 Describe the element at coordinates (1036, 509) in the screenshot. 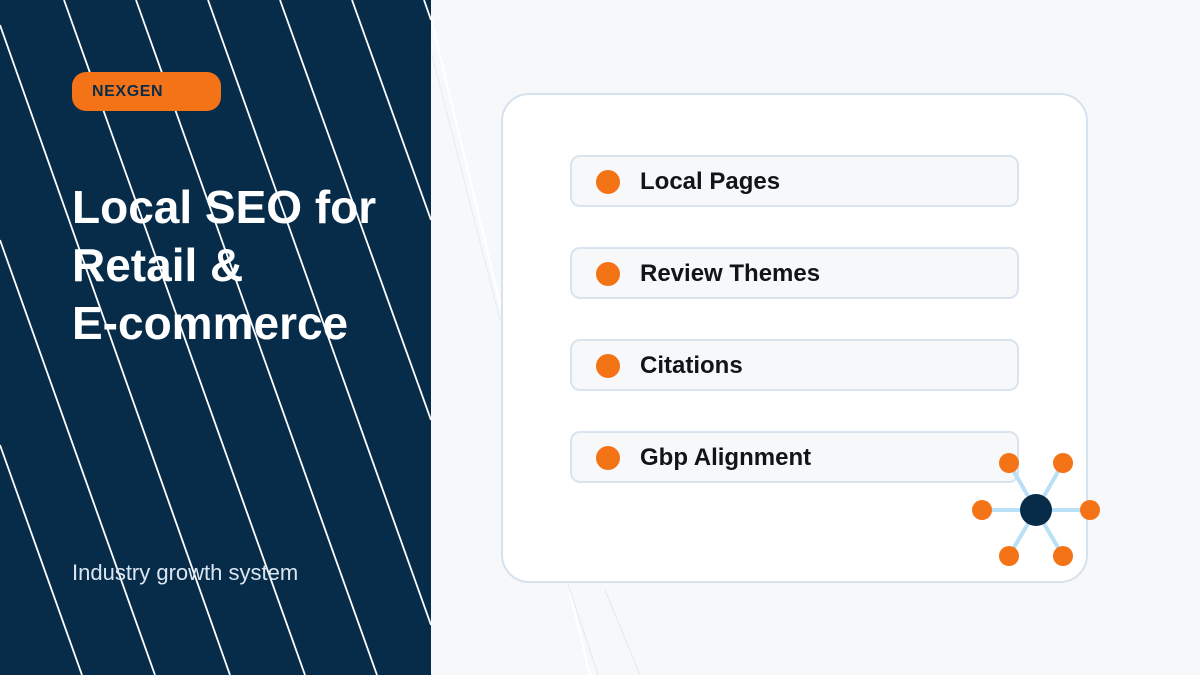

I see `hub-network-icon` at that location.